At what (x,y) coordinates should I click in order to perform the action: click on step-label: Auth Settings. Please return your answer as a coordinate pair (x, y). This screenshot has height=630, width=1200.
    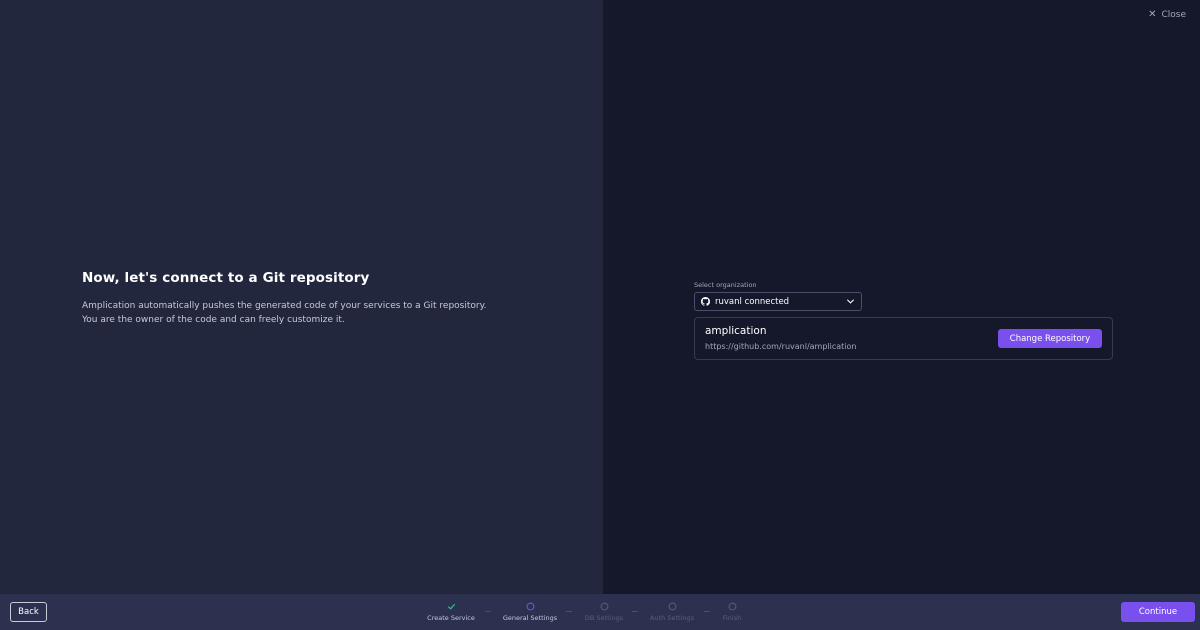
    Looking at the image, I should click on (672, 618).